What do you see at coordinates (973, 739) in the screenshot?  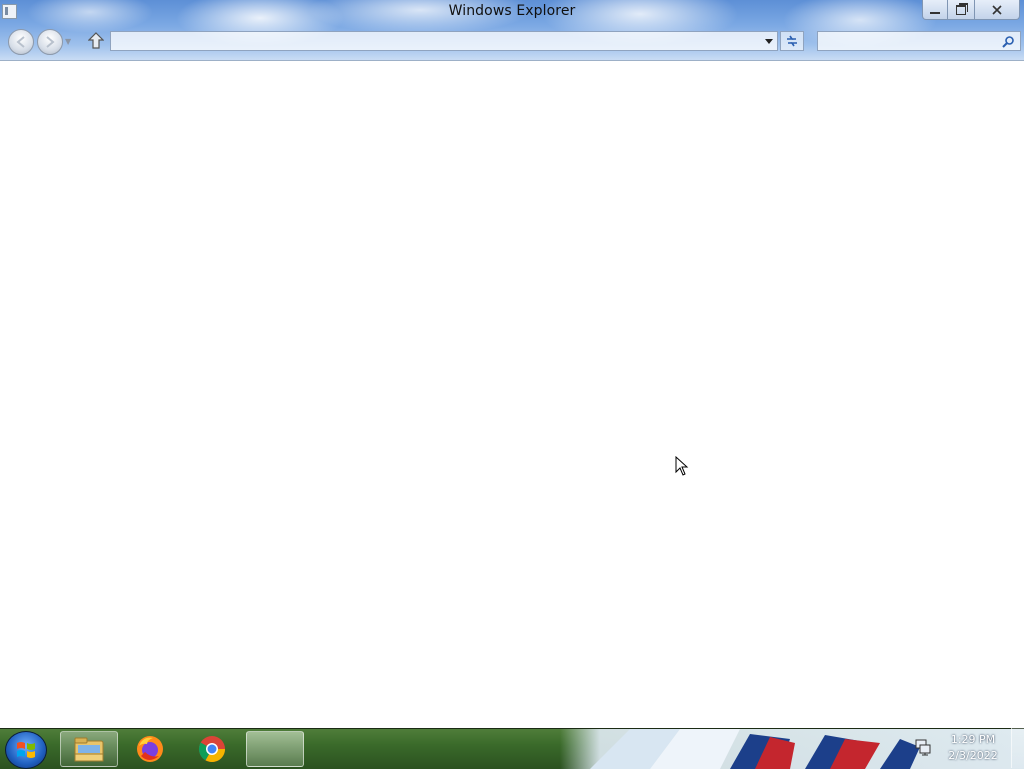 I see `clock-time: 1:29 PM` at bounding box center [973, 739].